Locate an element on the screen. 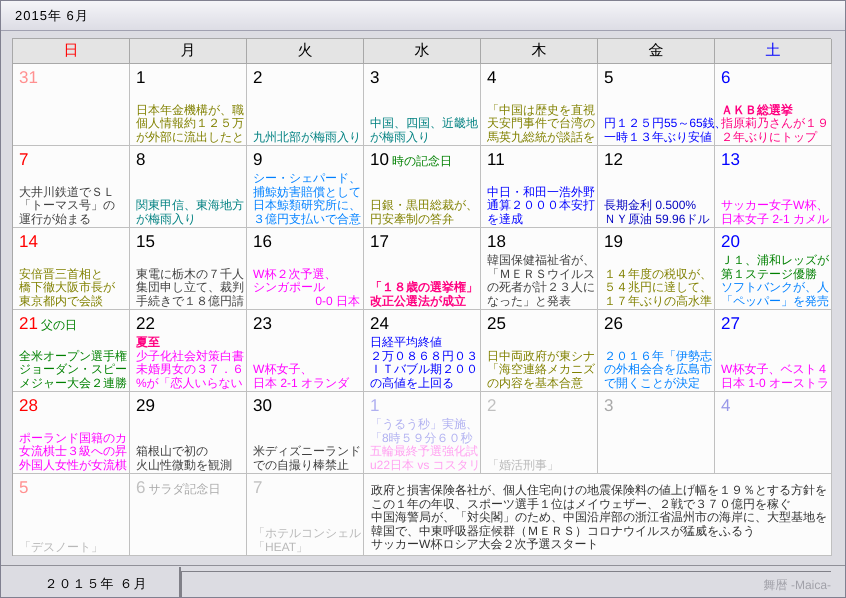  event-text: W杯女子、 is located at coordinates (283, 369).